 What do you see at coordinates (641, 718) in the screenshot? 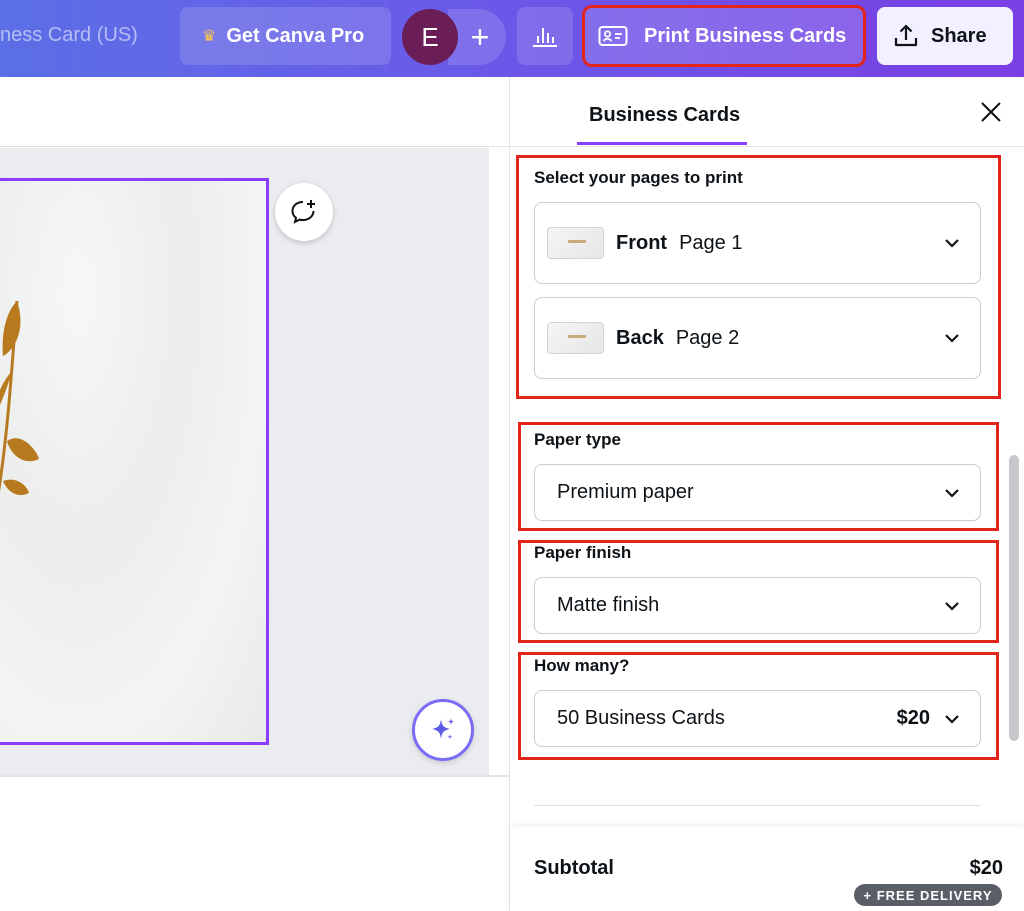
I see `quantity-value: 50 Business Cards` at bounding box center [641, 718].